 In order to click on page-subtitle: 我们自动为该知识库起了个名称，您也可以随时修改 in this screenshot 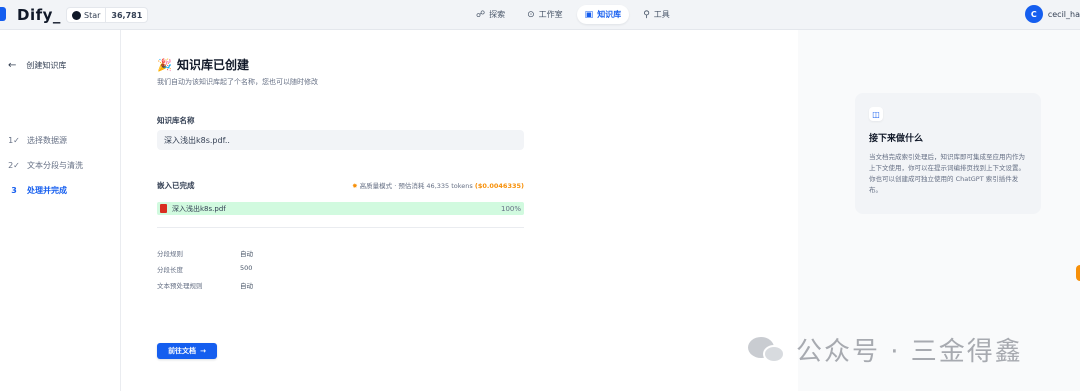, I will do `click(237, 82)`.